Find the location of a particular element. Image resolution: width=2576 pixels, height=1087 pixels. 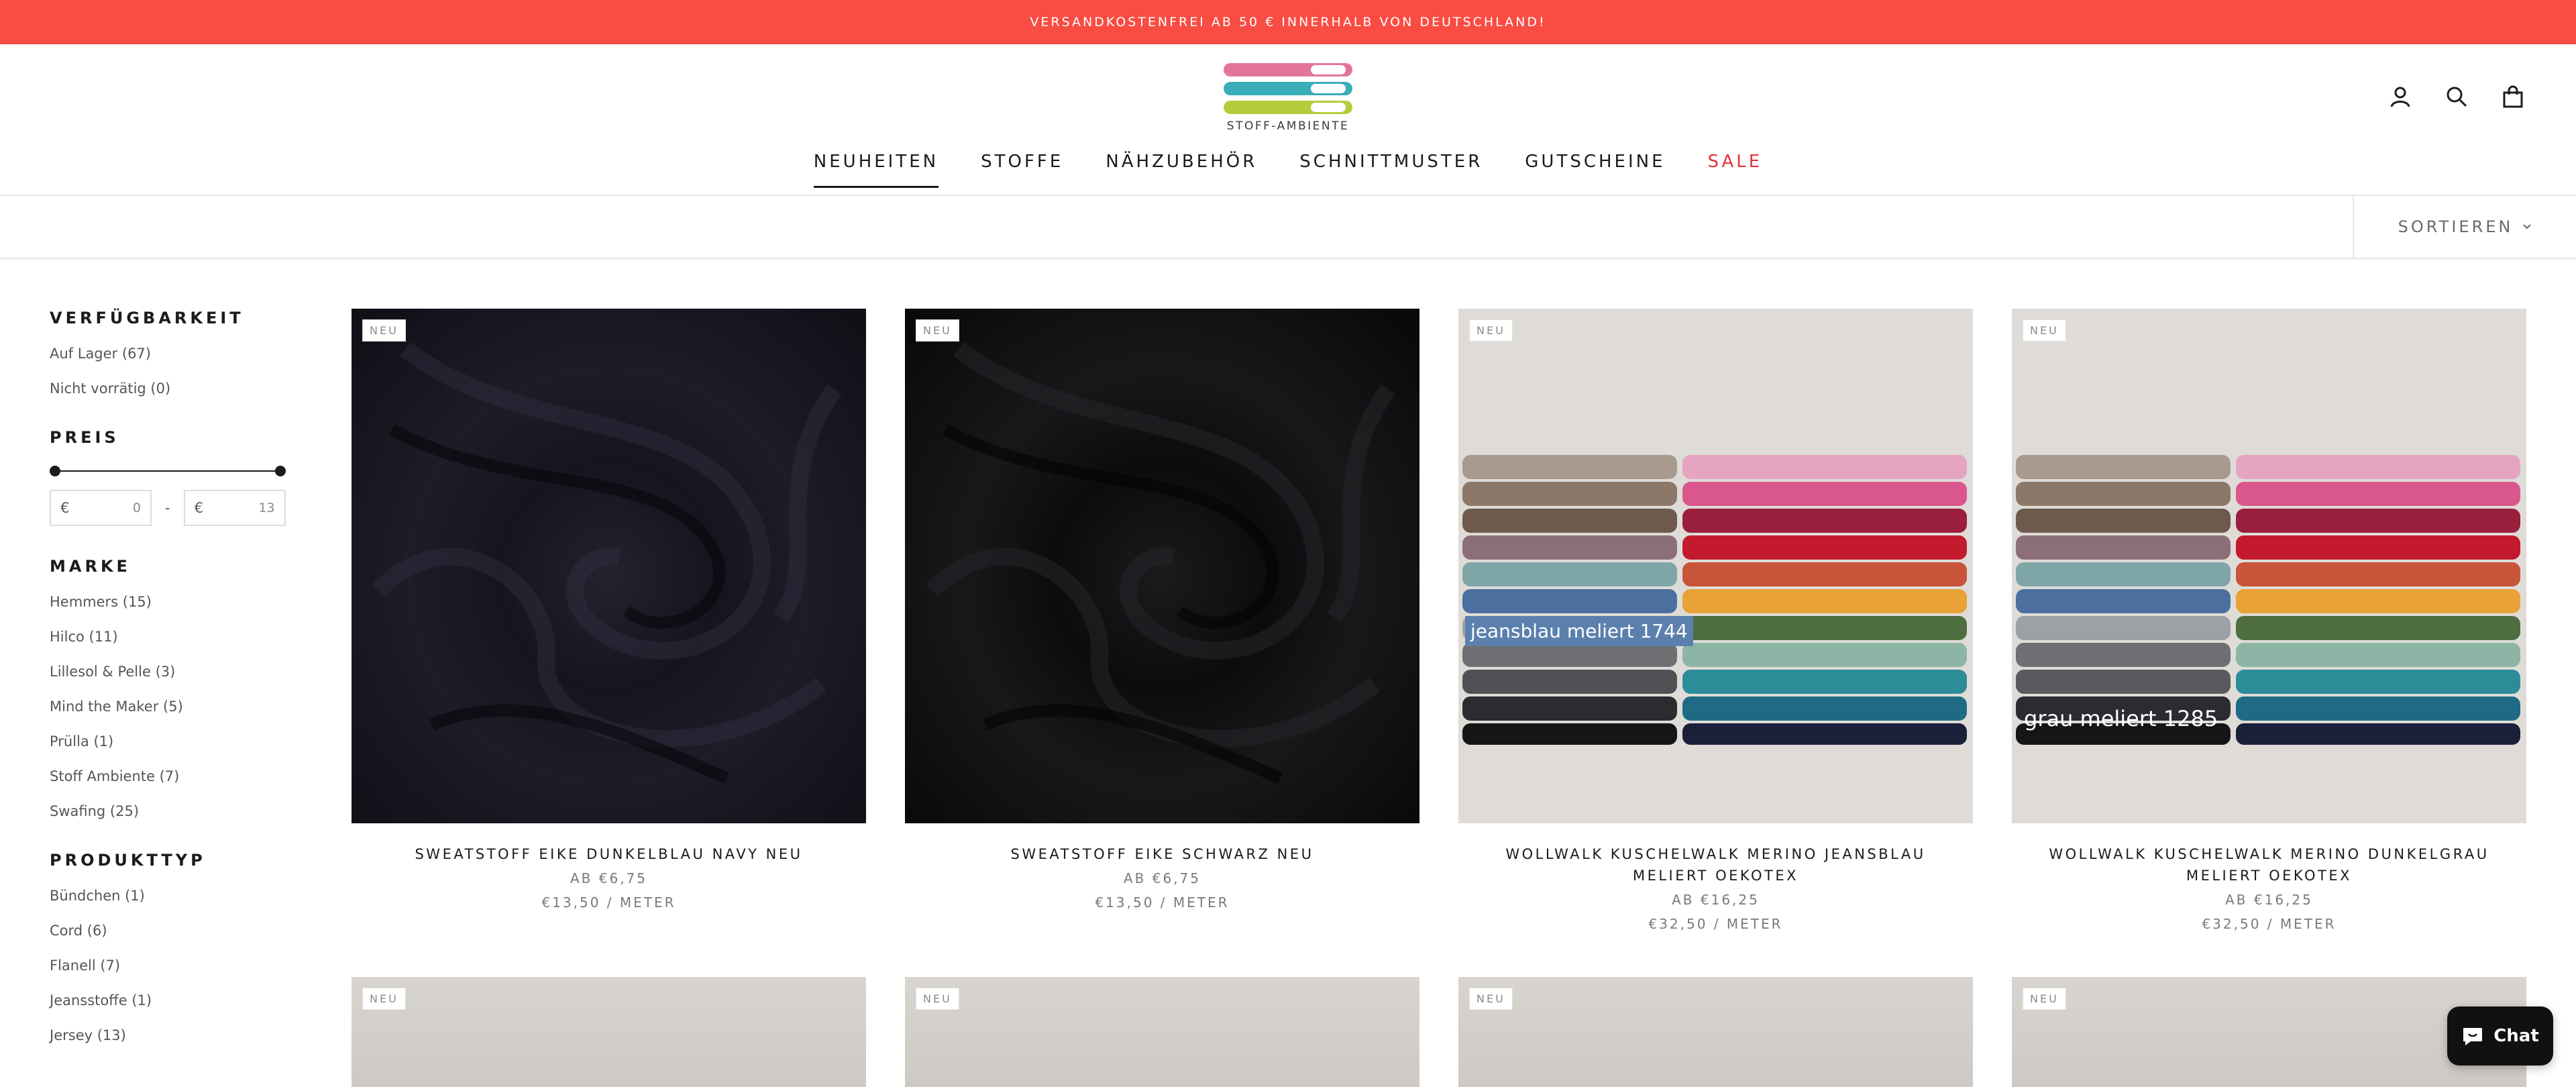

price-min-field: € 0 is located at coordinates (101, 508).